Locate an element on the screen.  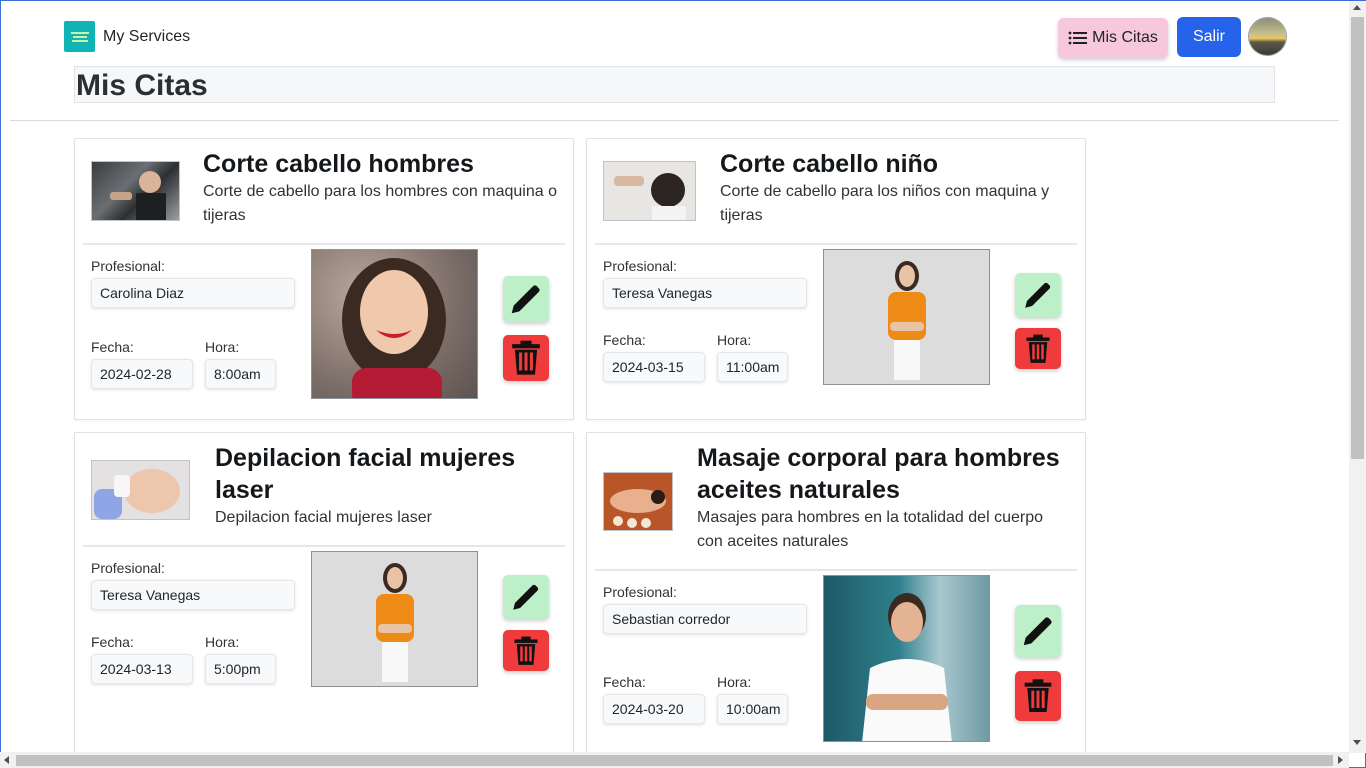
mis-citas-label: Mis Citas is located at coordinates (1125, 37).